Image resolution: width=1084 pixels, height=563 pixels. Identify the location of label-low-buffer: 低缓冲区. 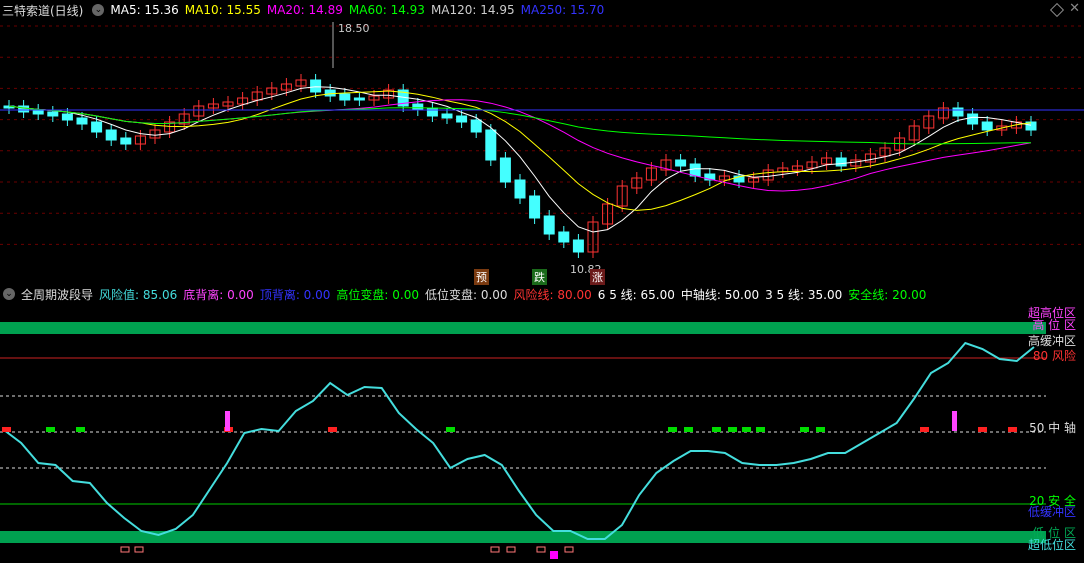
(1051, 512).